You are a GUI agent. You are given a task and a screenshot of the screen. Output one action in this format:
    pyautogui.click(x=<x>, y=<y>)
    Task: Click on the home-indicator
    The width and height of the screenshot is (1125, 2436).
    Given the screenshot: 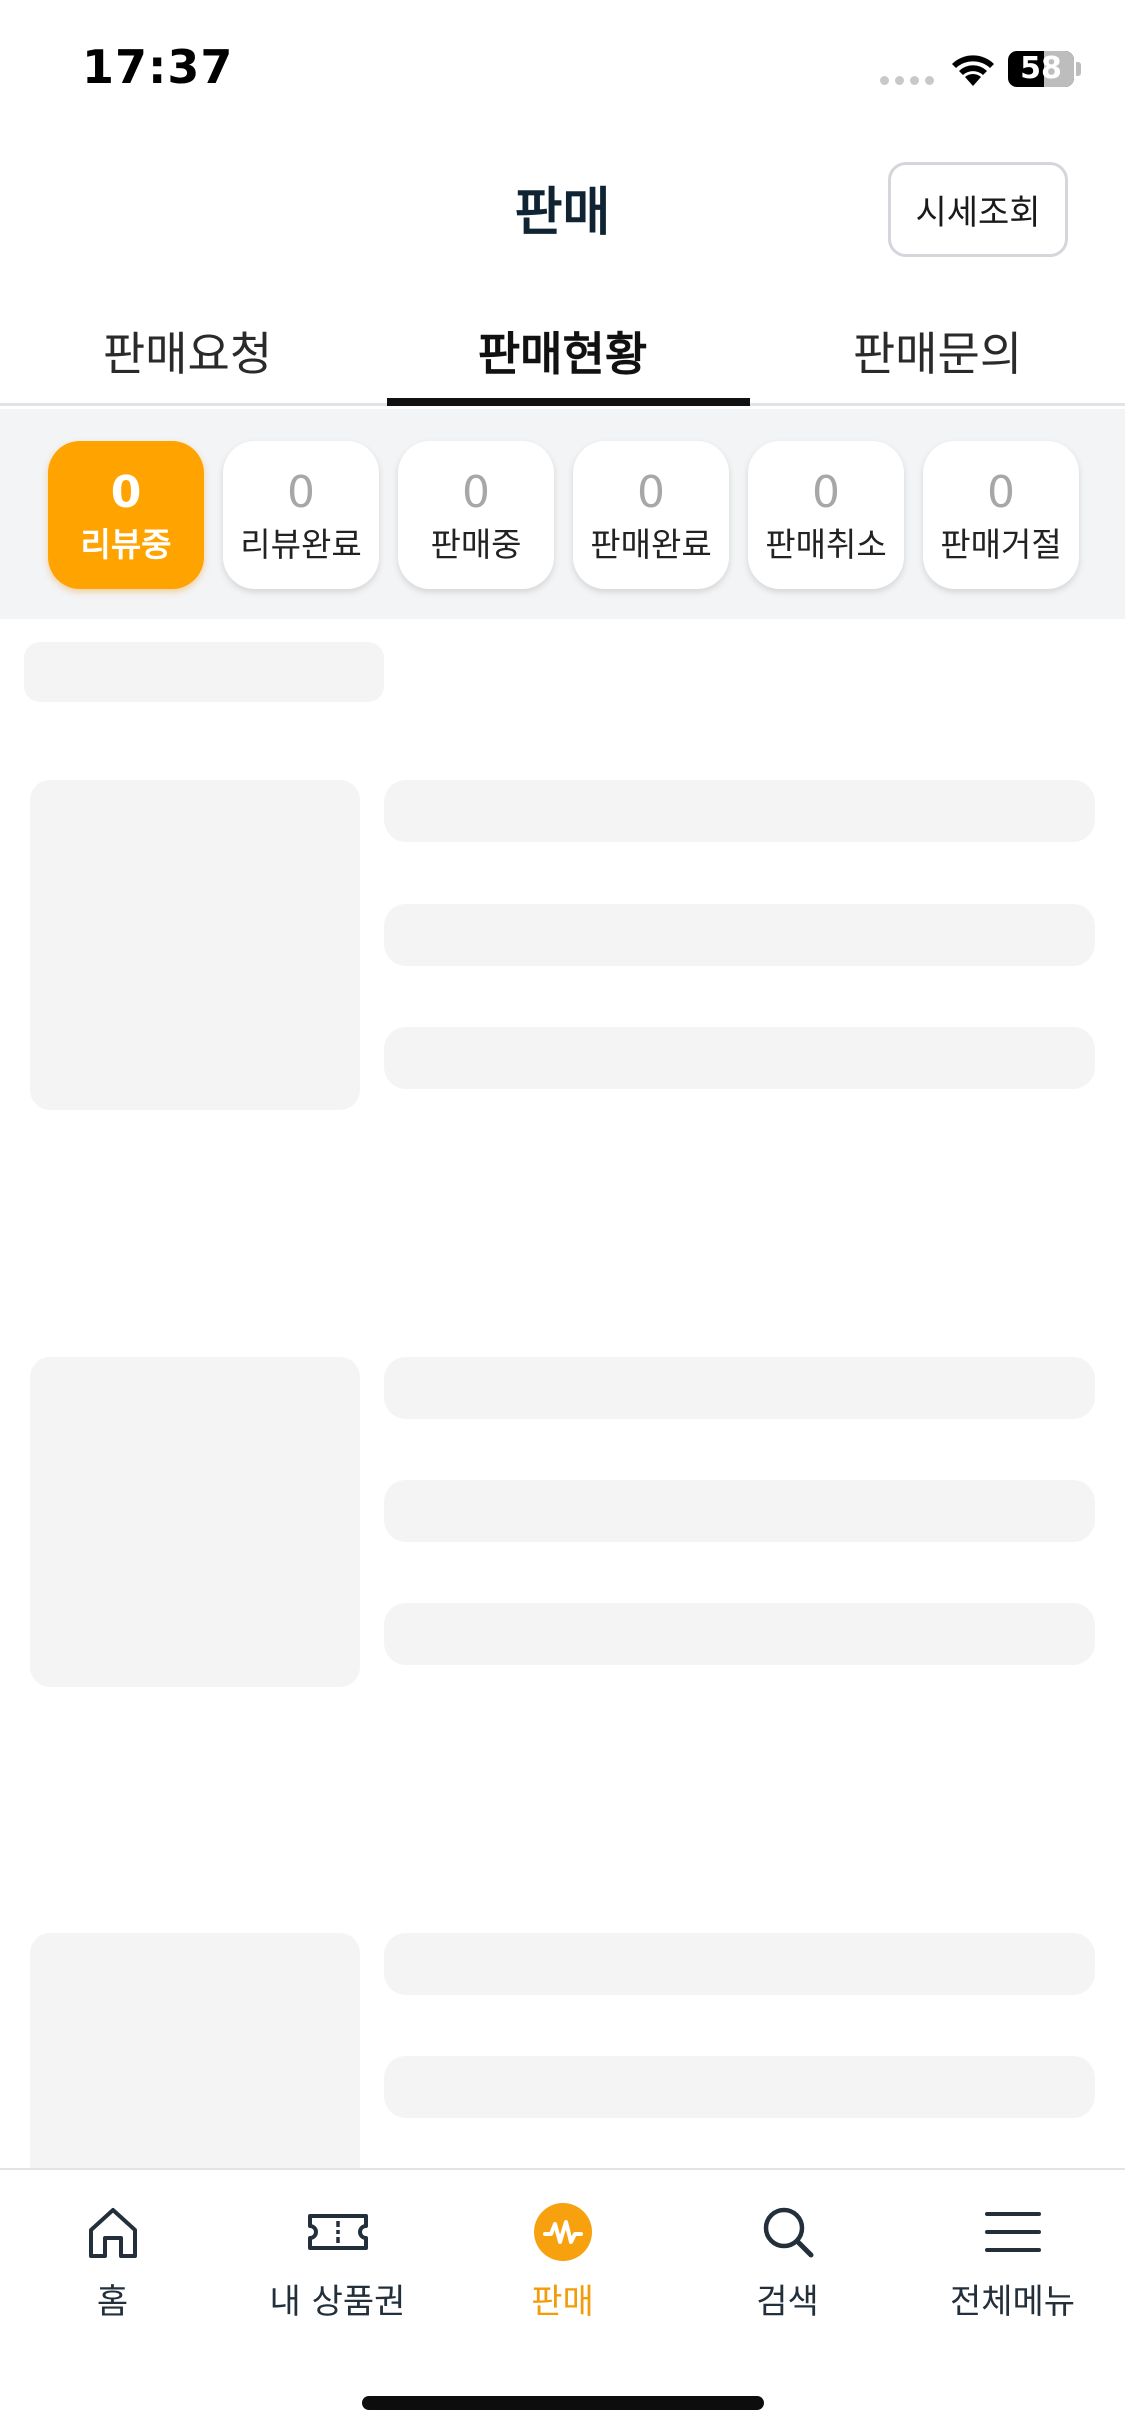 What is the action you would take?
    pyautogui.click(x=563, y=2403)
    